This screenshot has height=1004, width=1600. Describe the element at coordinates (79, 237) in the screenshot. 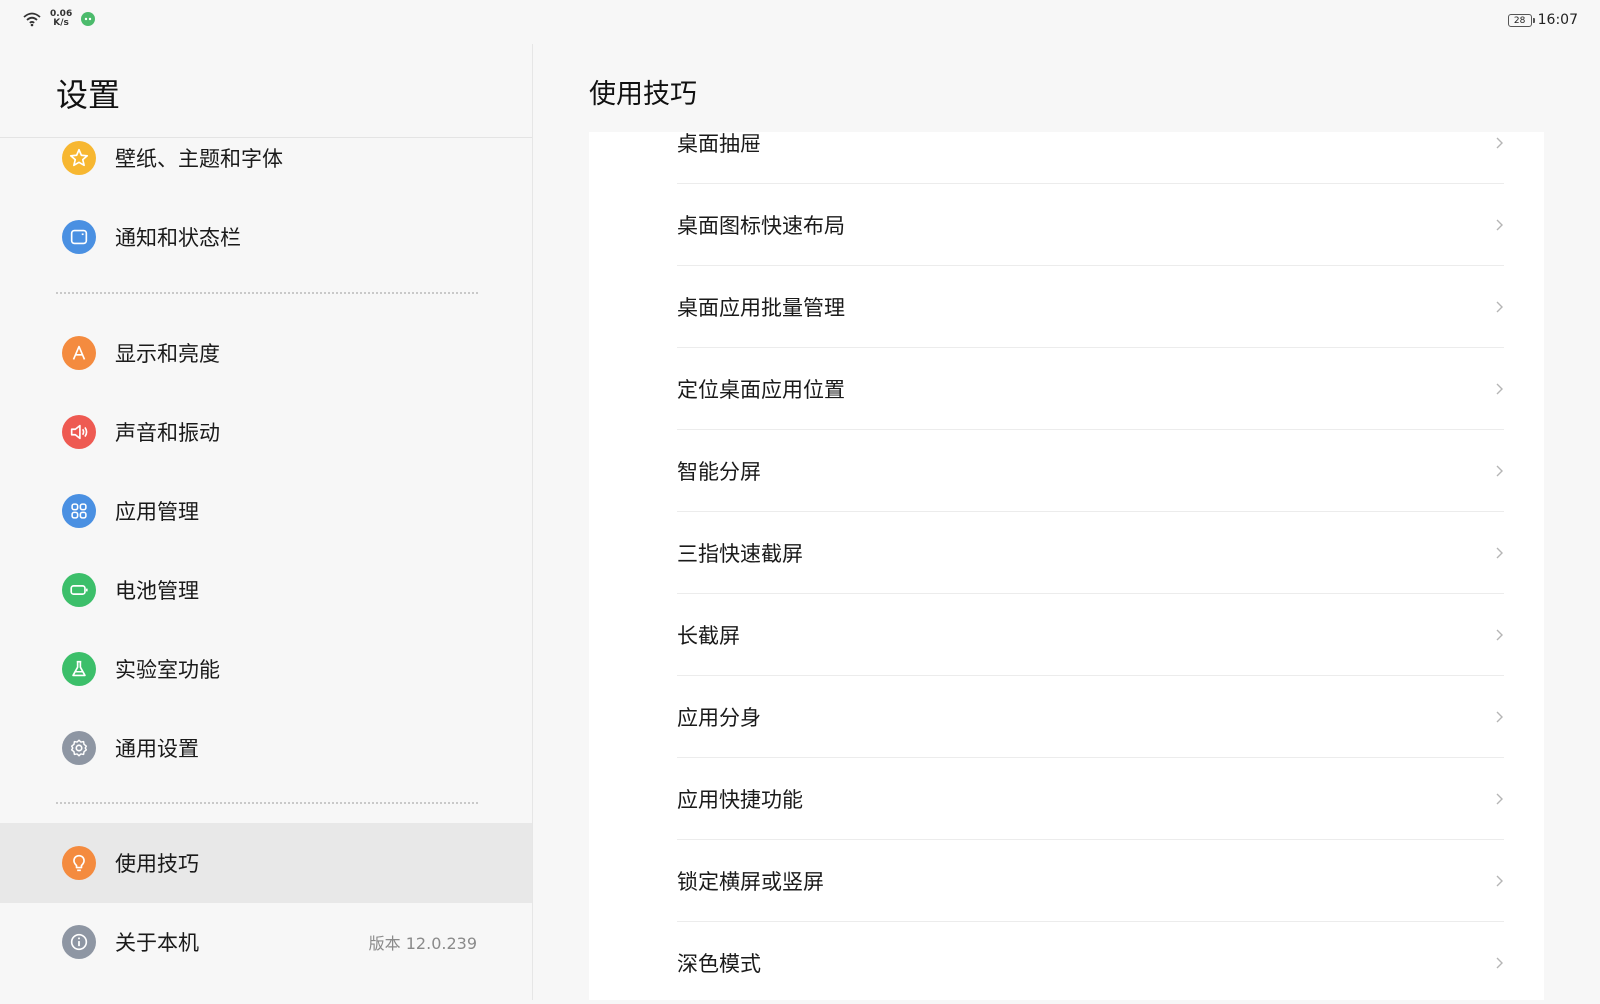

I see `notification-icon` at that location.